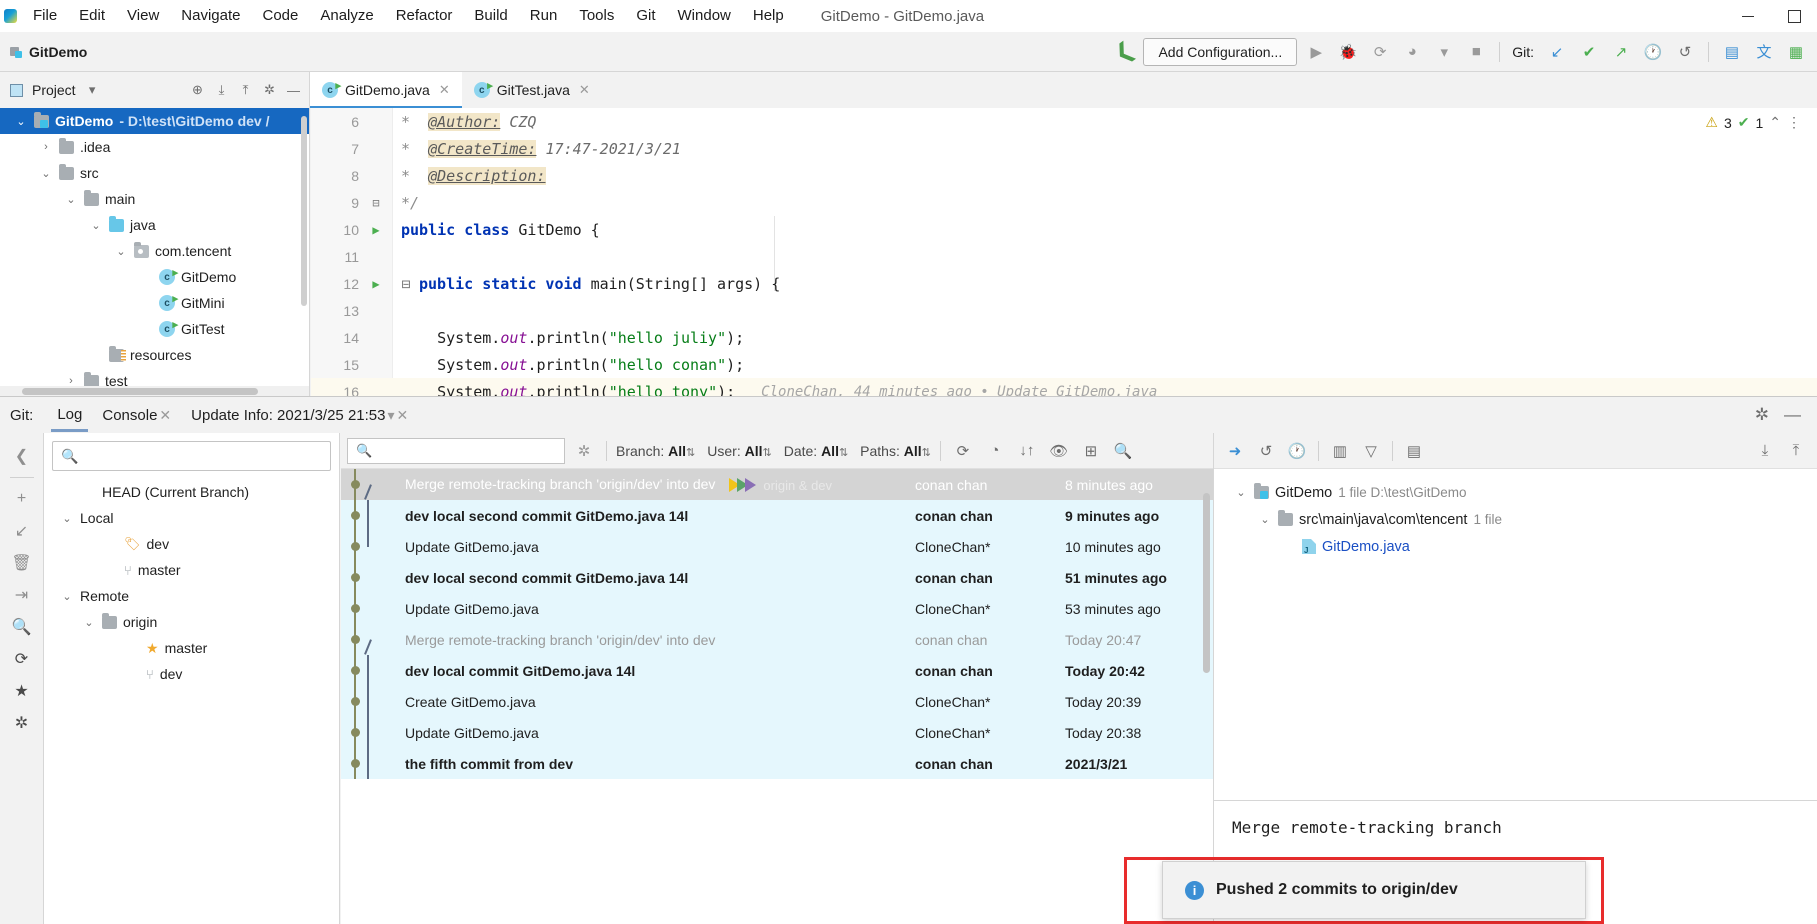 Image resolution: width=1817 pixels, height=924 pixels. Describe the element at coordinates (816, 451) in the screenshot. I see `log-filter-date: Date: All⇅` at that location.